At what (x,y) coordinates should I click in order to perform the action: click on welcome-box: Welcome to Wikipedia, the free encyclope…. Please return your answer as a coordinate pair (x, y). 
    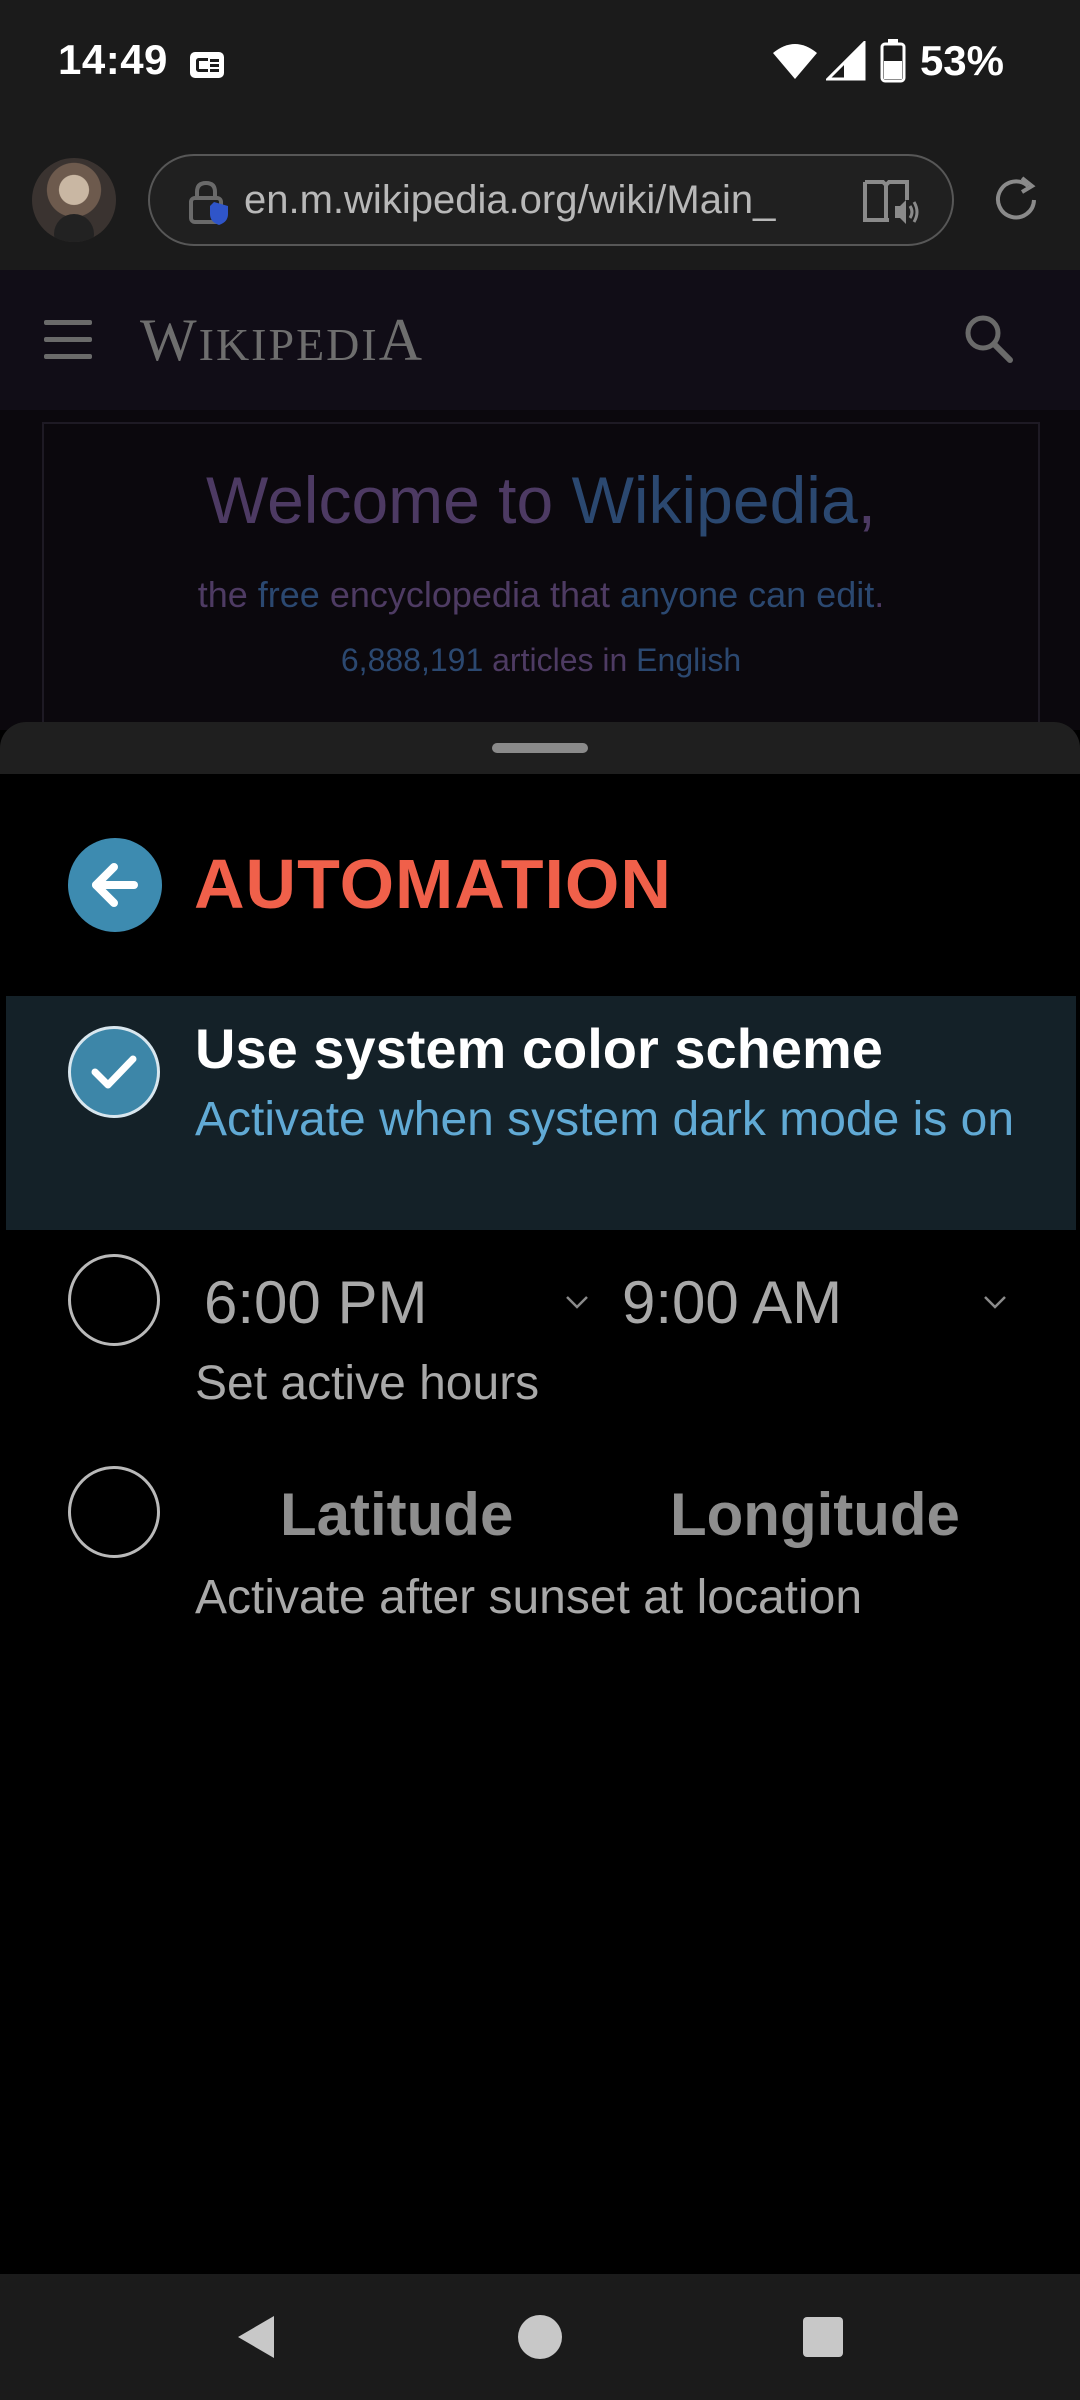
    Looking at the image, I should click on (541, 582).